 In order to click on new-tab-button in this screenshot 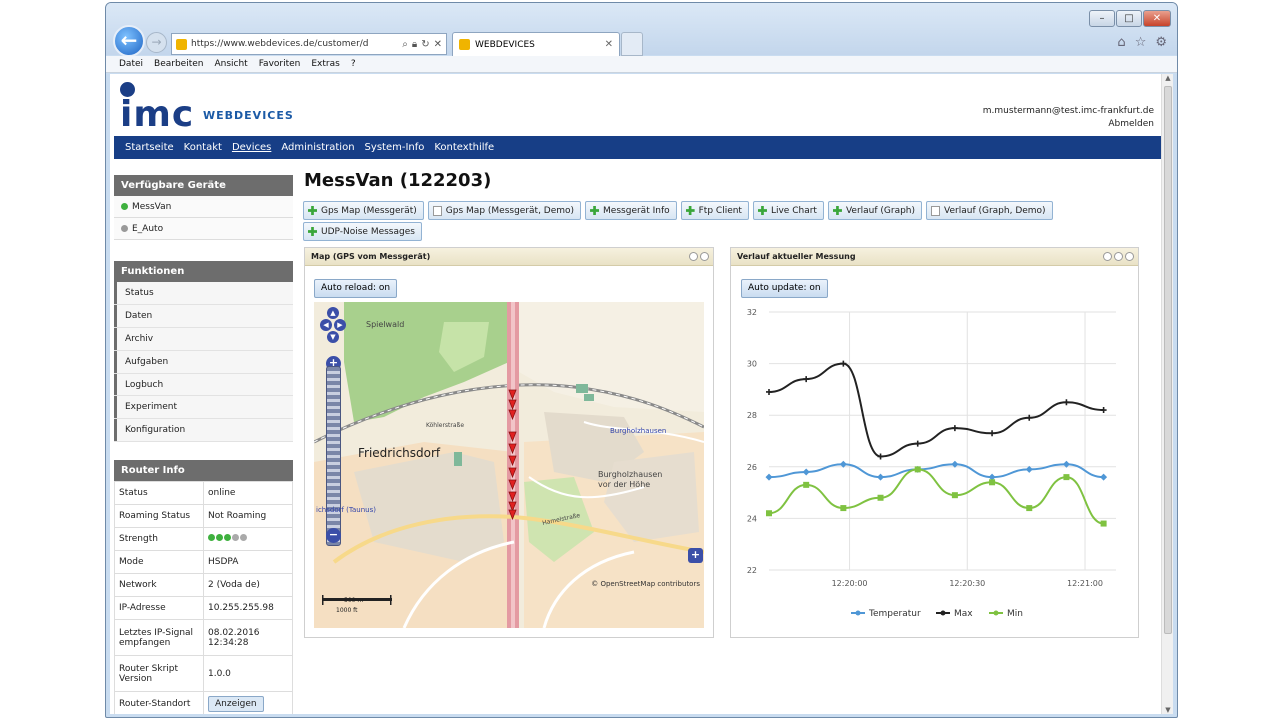, I will do `click(632, 44)`.